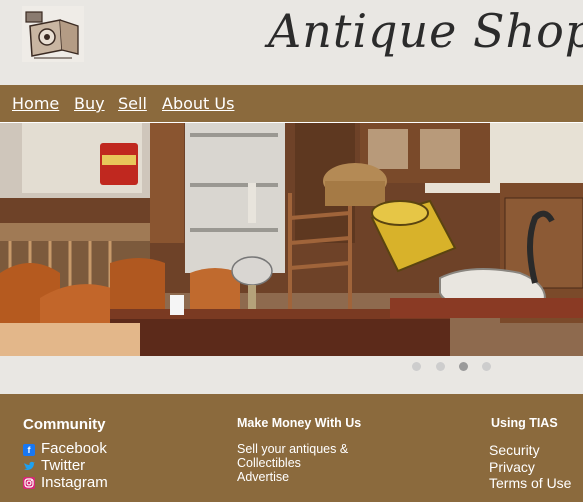  I want to click on twitter-link: Twitter, so click(63, 465).